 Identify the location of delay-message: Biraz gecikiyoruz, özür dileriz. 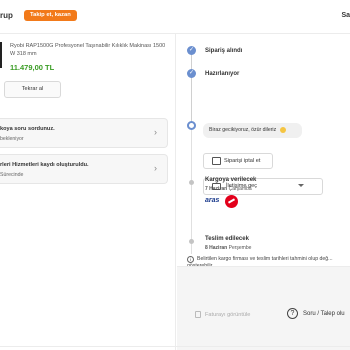
(252, 130).